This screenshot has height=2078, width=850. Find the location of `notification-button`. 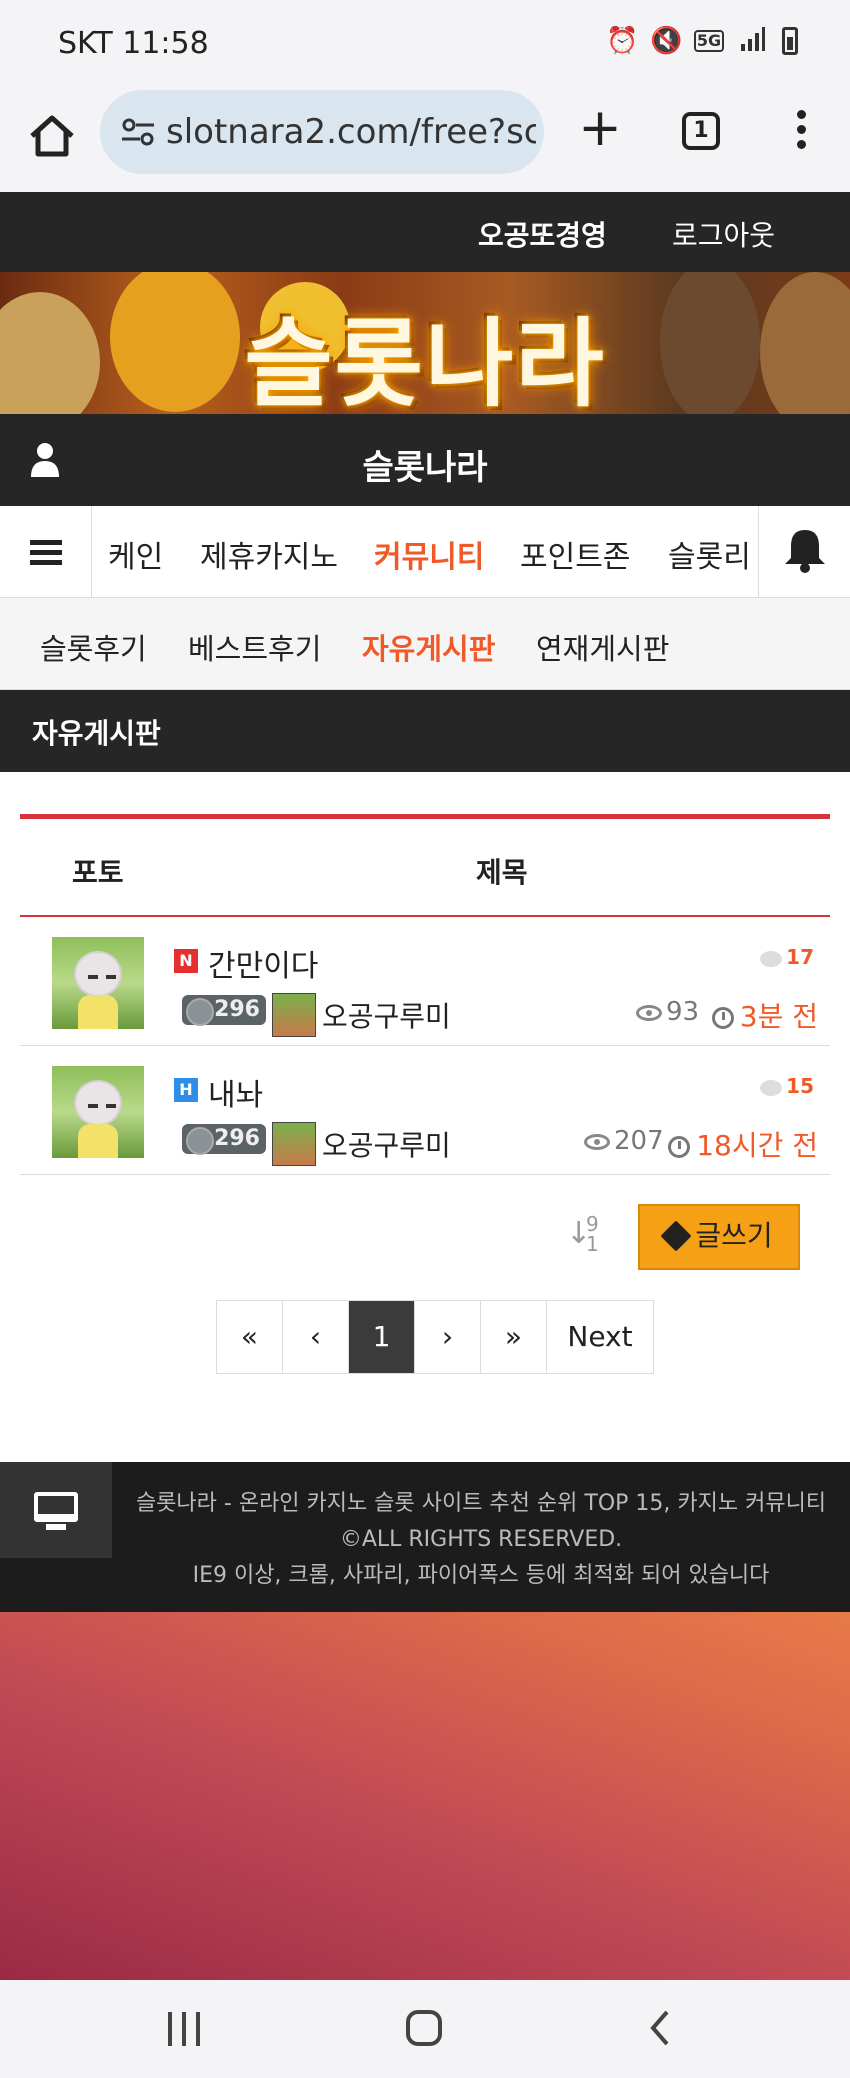

notification-button is located at coordinates (804, 552).